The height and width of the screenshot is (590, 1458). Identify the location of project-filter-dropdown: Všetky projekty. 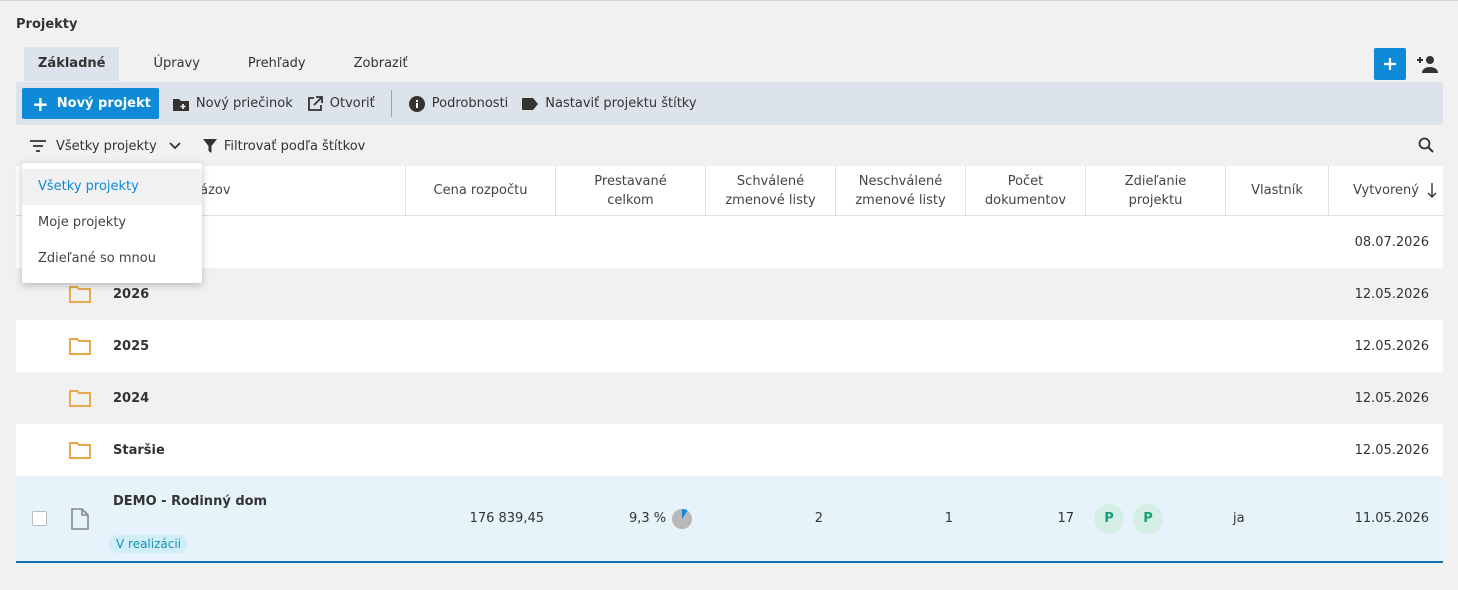
(105, 146).